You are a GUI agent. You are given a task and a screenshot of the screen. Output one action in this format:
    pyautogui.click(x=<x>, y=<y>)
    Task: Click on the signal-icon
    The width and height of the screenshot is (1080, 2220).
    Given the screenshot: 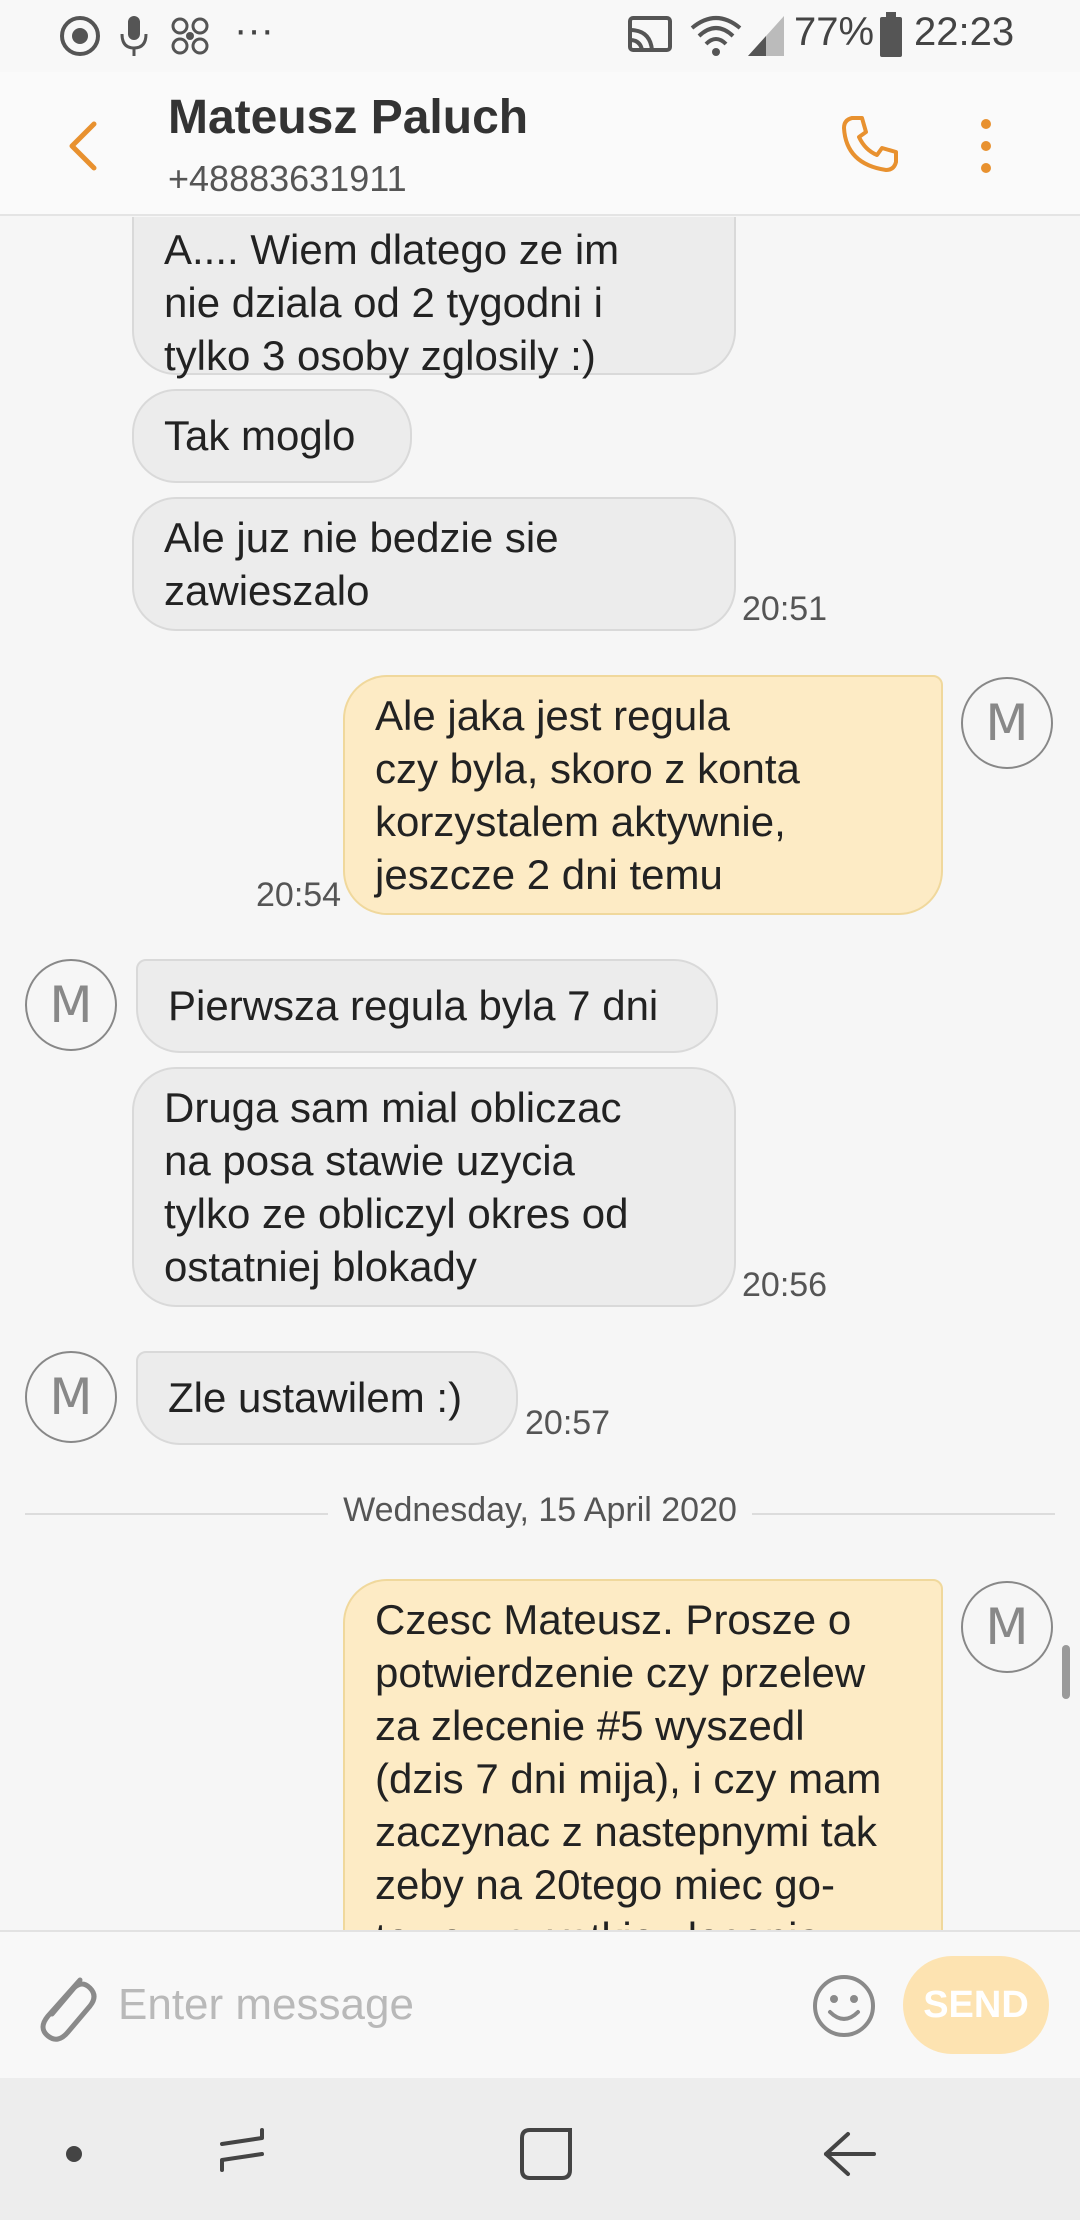 What is the action you would take?
    pyautogui.click(x=766, y=36)
    